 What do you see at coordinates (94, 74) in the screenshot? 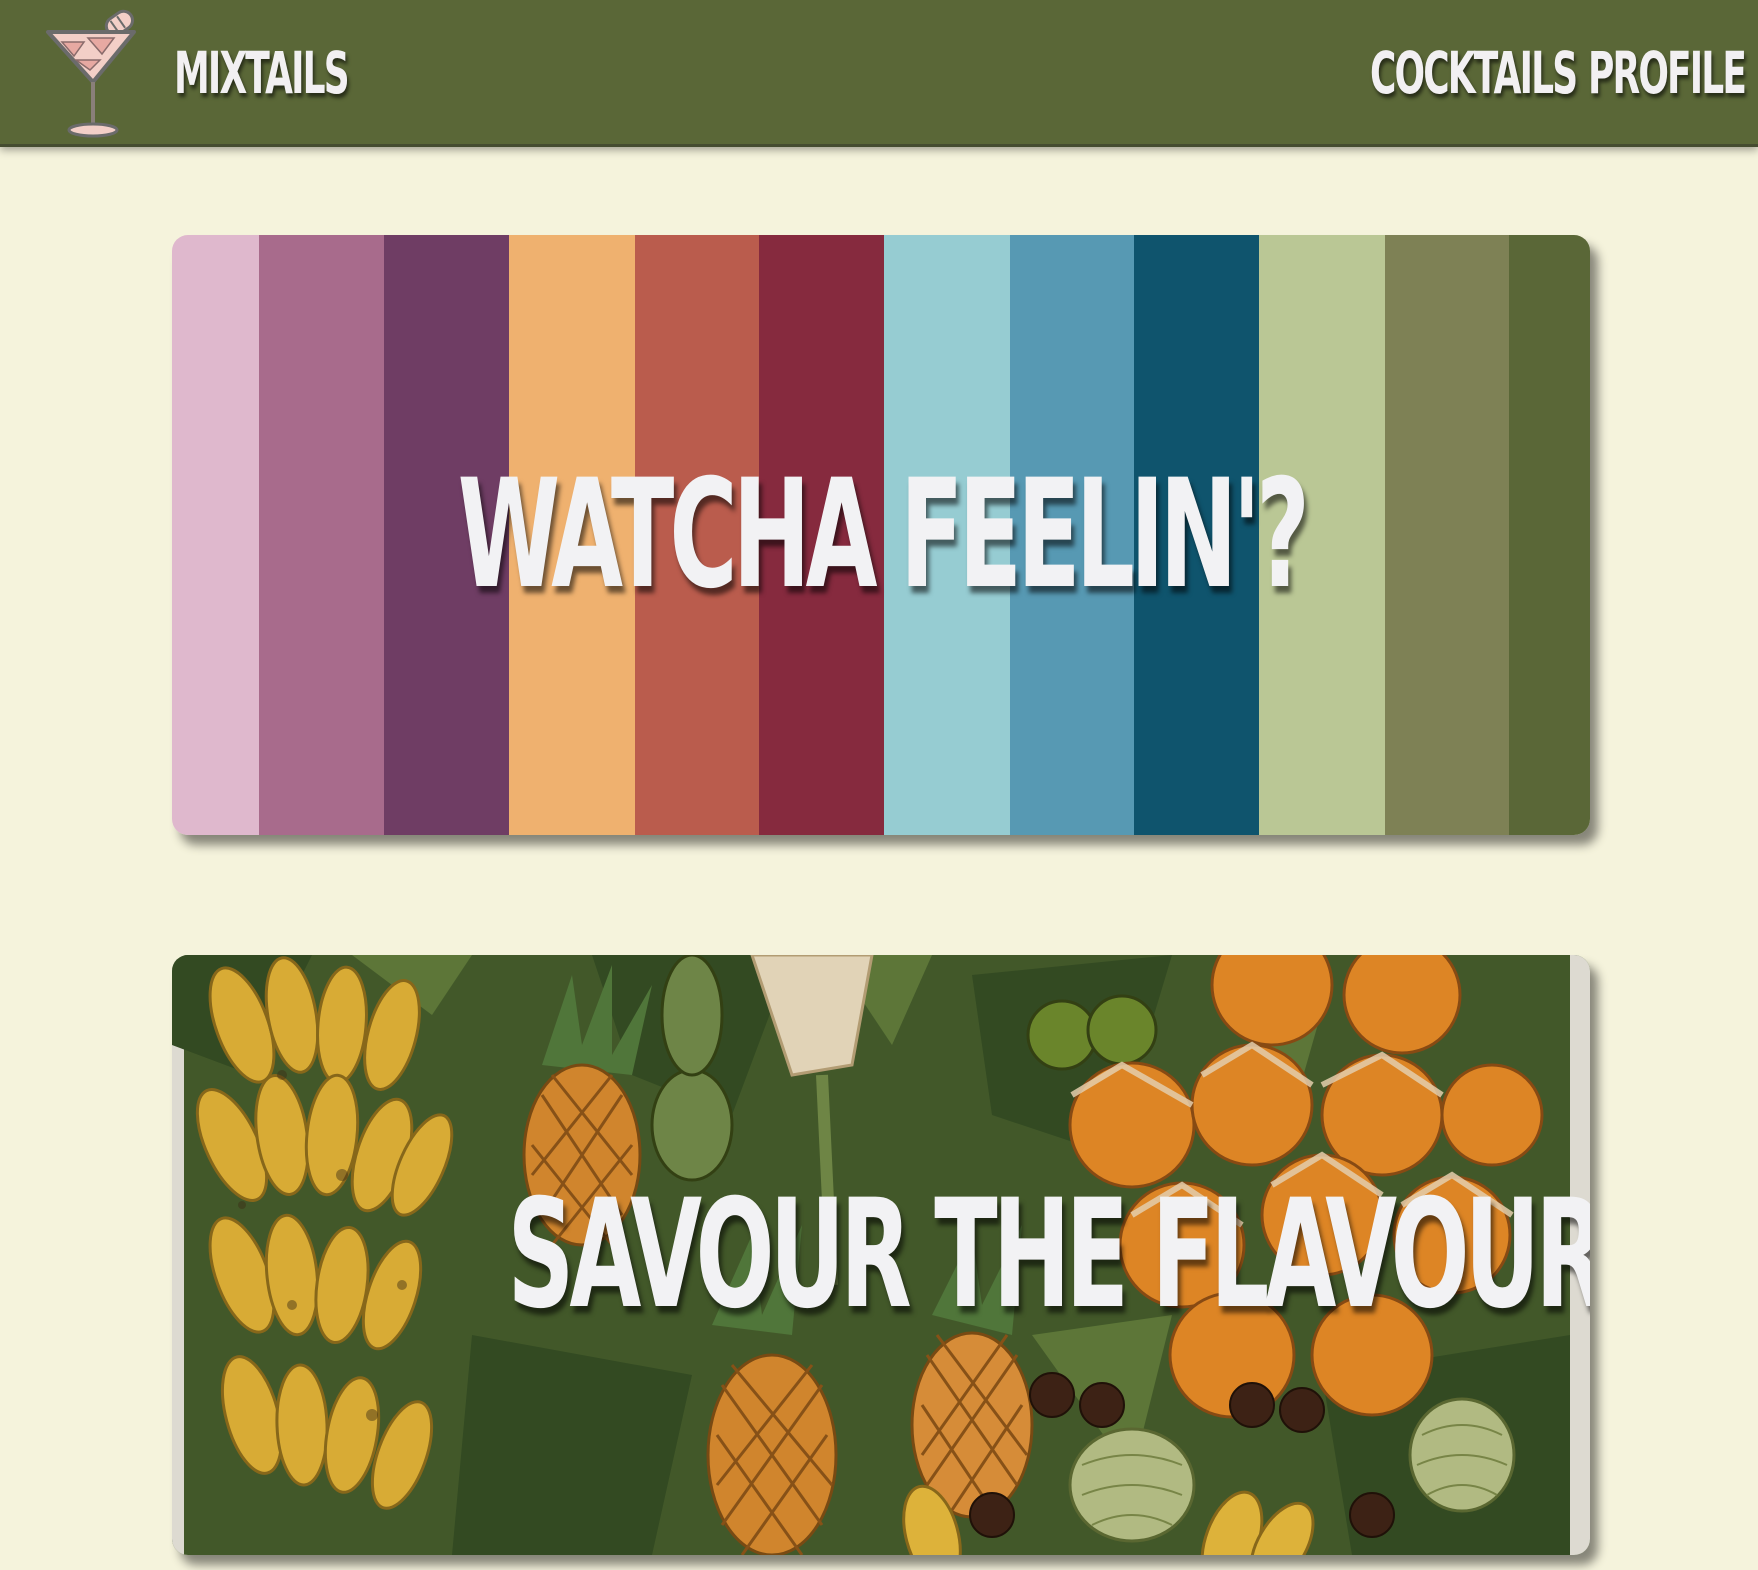
I see `cocktail-glass-icon` at bounding box center [94, 74].